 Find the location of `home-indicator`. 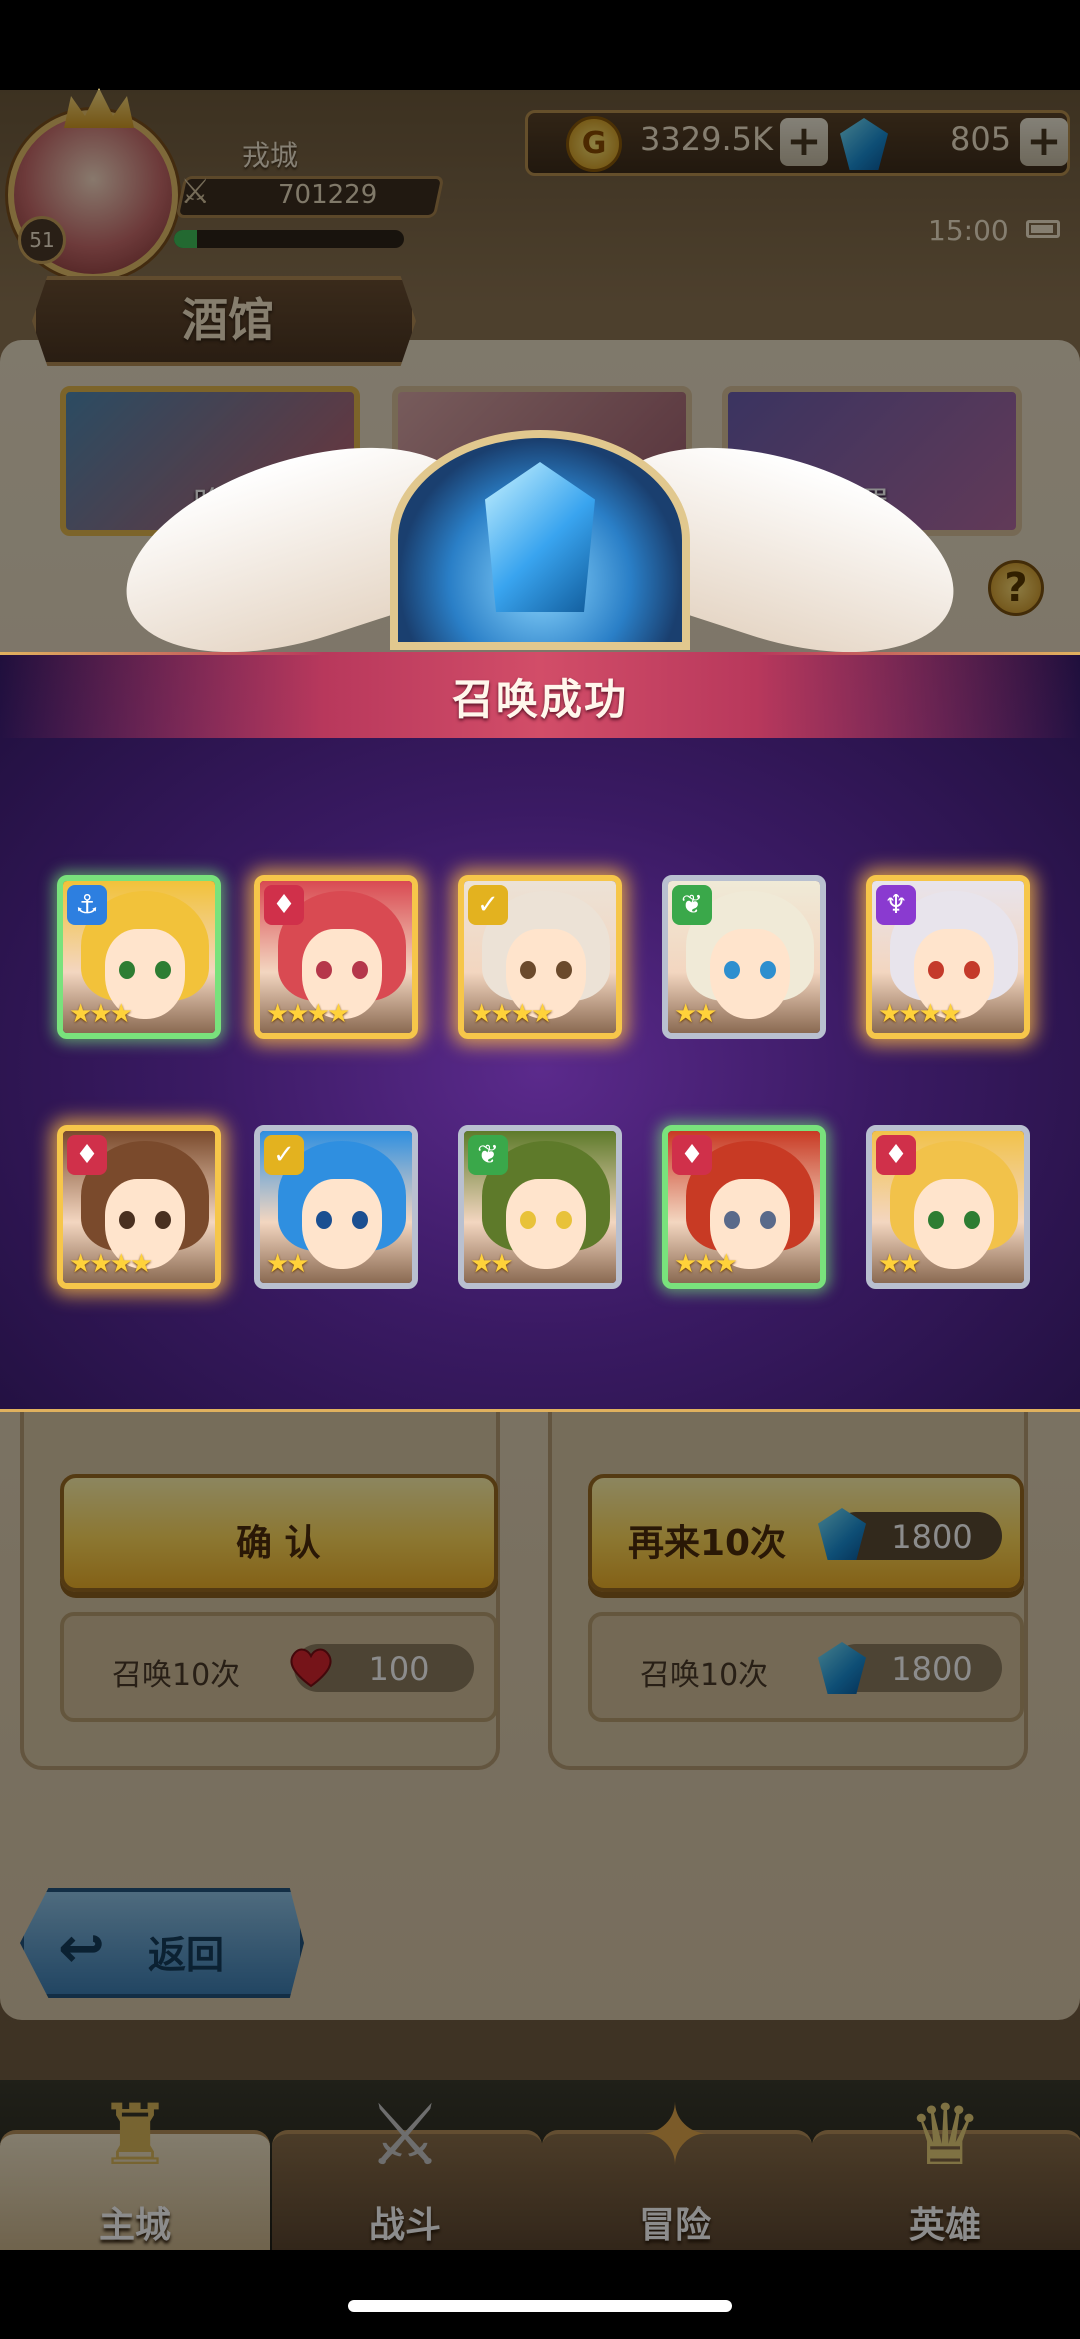

home-indicator is located at coordinates (540, 2306).